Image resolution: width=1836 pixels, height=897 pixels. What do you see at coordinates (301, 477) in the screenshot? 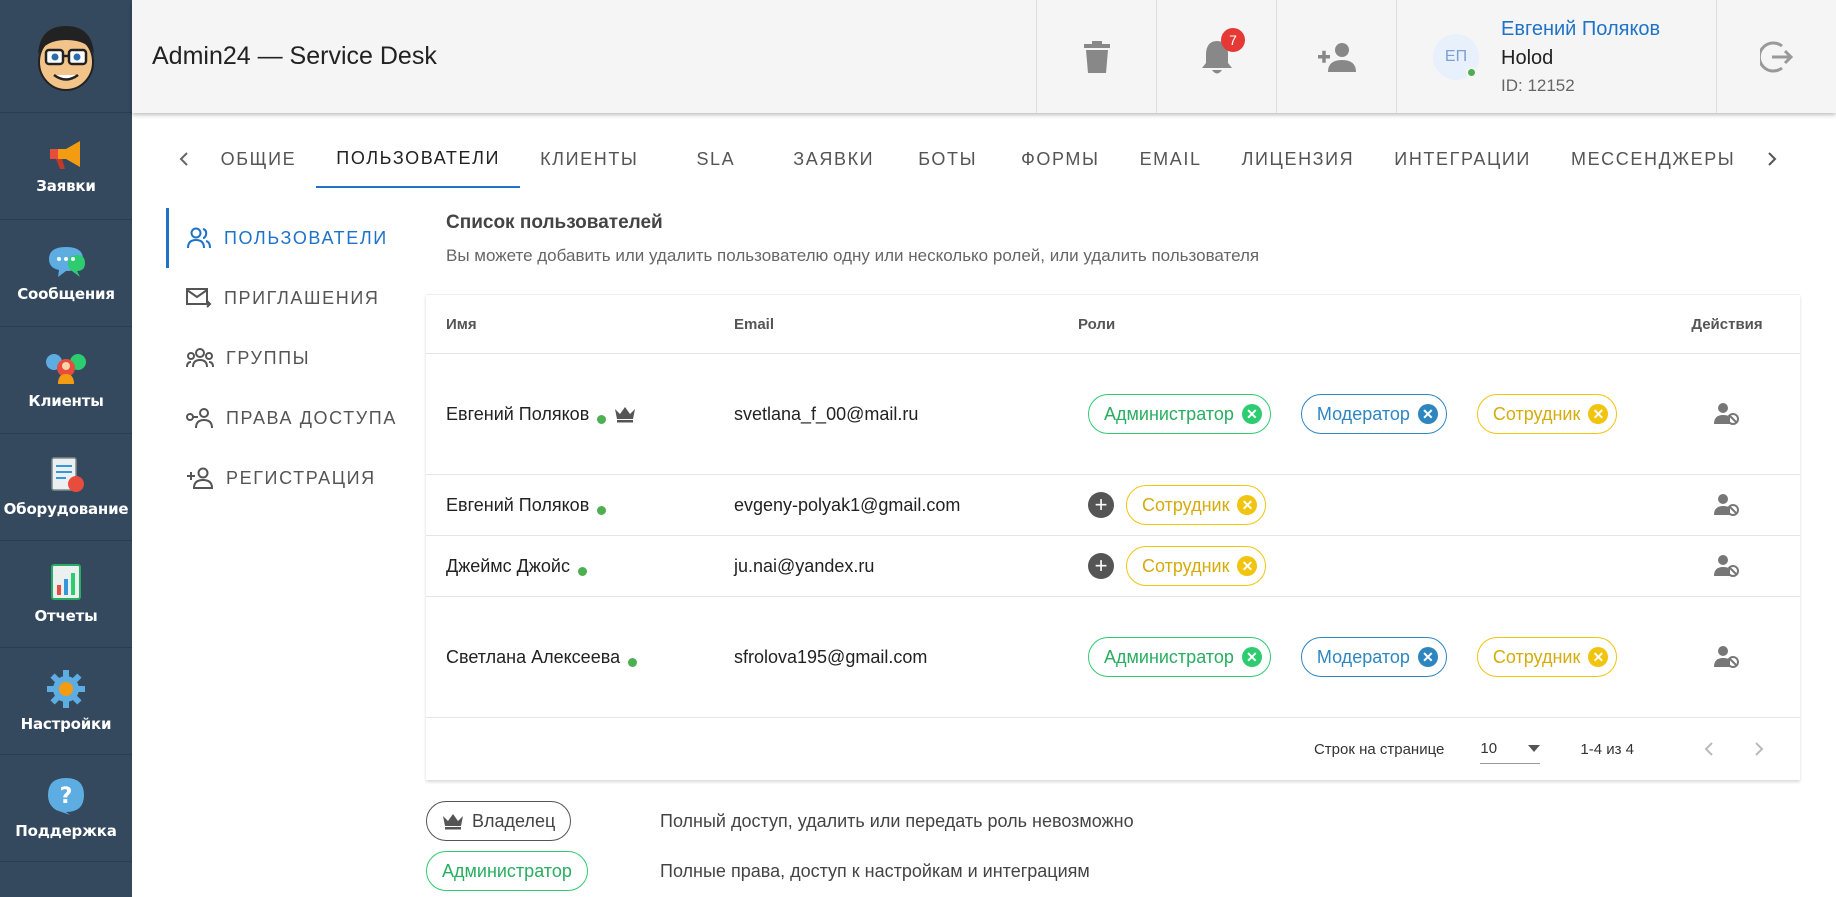
I see `subnav-label: РЕГИСТРАЦИЯ` at bounding box center [301, 477].